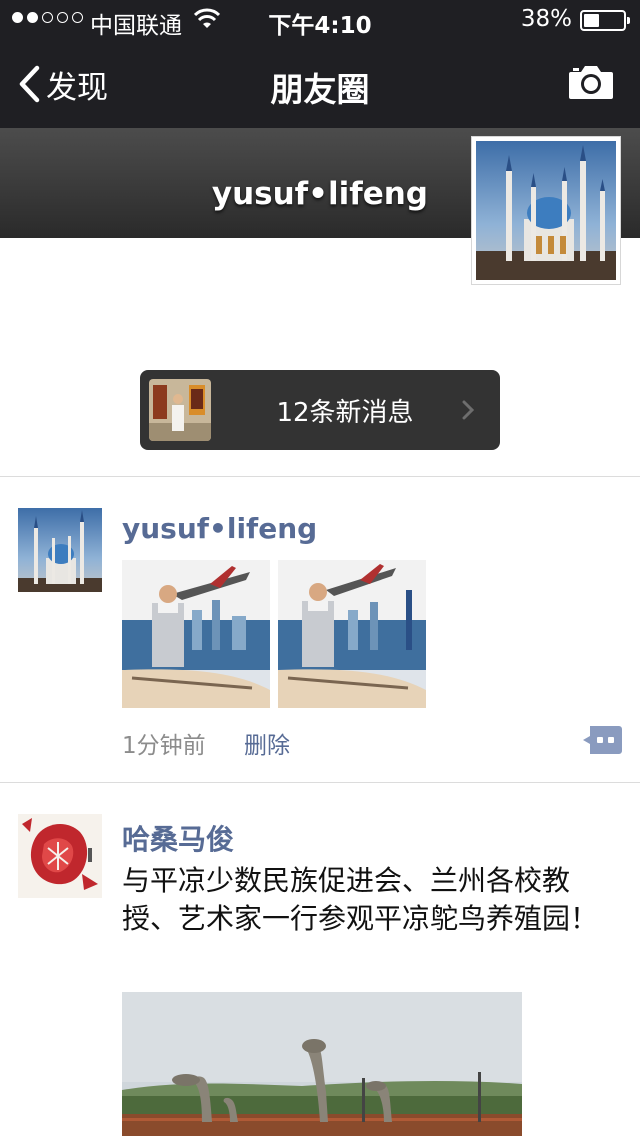 The height and width of the screenshot is (1136, 640). I want to click on new-messages-button: 12条新消息, so click(320, 410).